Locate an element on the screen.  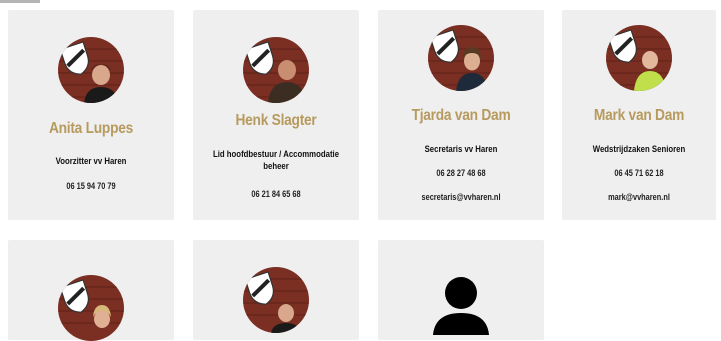
staff-name: Mark van Dam is located at coordinates (639, 115).